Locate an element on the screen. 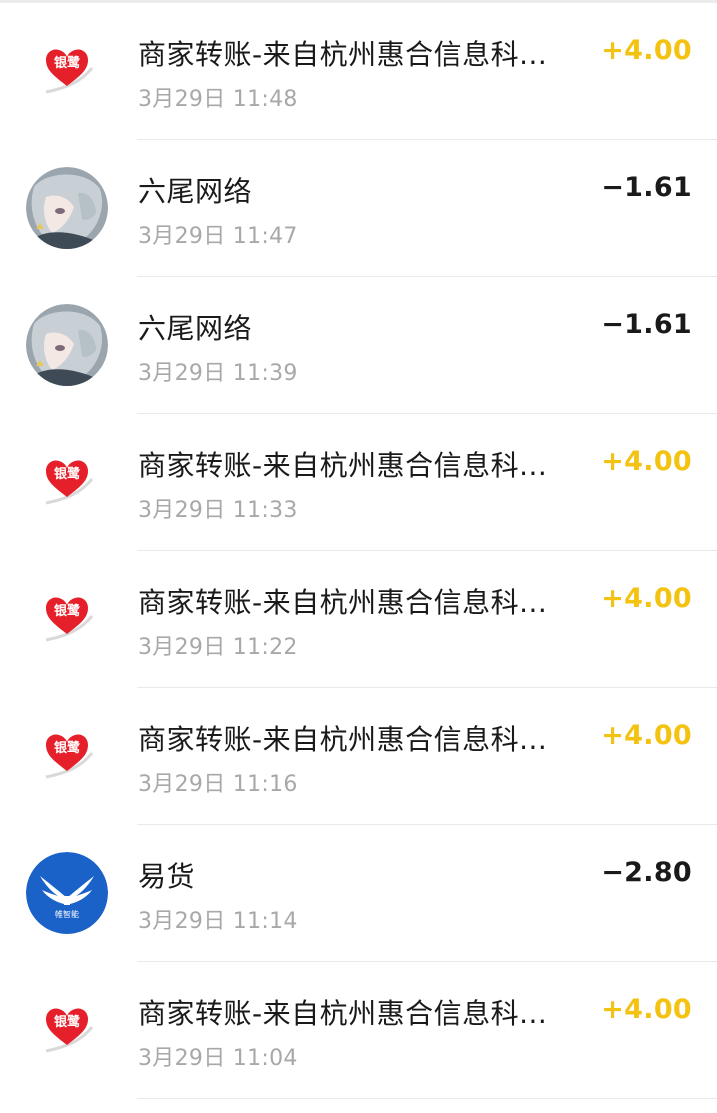  transaction-time: 3月29日 11:04 is located at coordinates (218, 1058).